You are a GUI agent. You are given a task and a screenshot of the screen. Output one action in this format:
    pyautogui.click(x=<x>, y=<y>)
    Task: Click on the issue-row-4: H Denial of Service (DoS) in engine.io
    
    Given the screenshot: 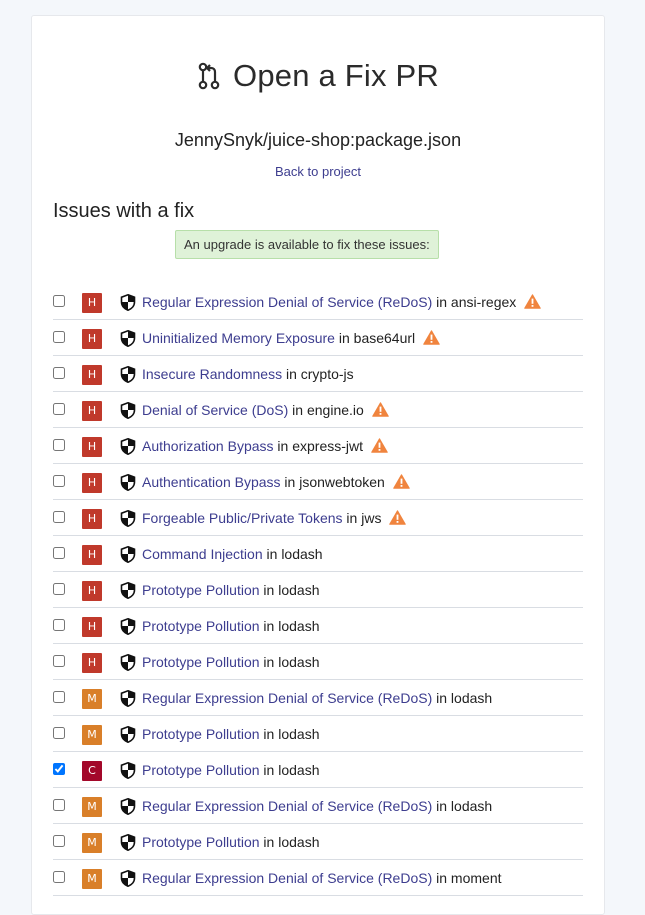 What is the action you would take?
    pyautogui.click(x=318, y=410)
    